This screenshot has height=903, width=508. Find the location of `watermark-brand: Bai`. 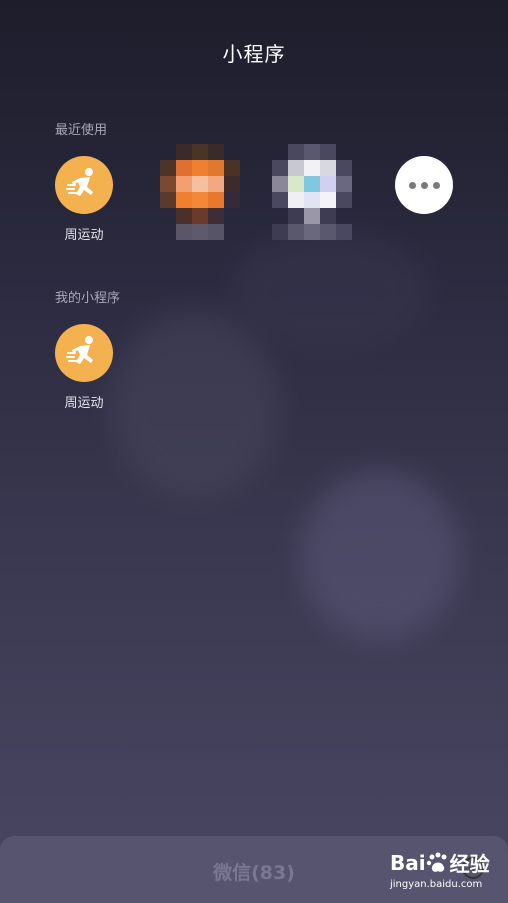

watermark-brand: Bai is located at coordinates (408, 862).